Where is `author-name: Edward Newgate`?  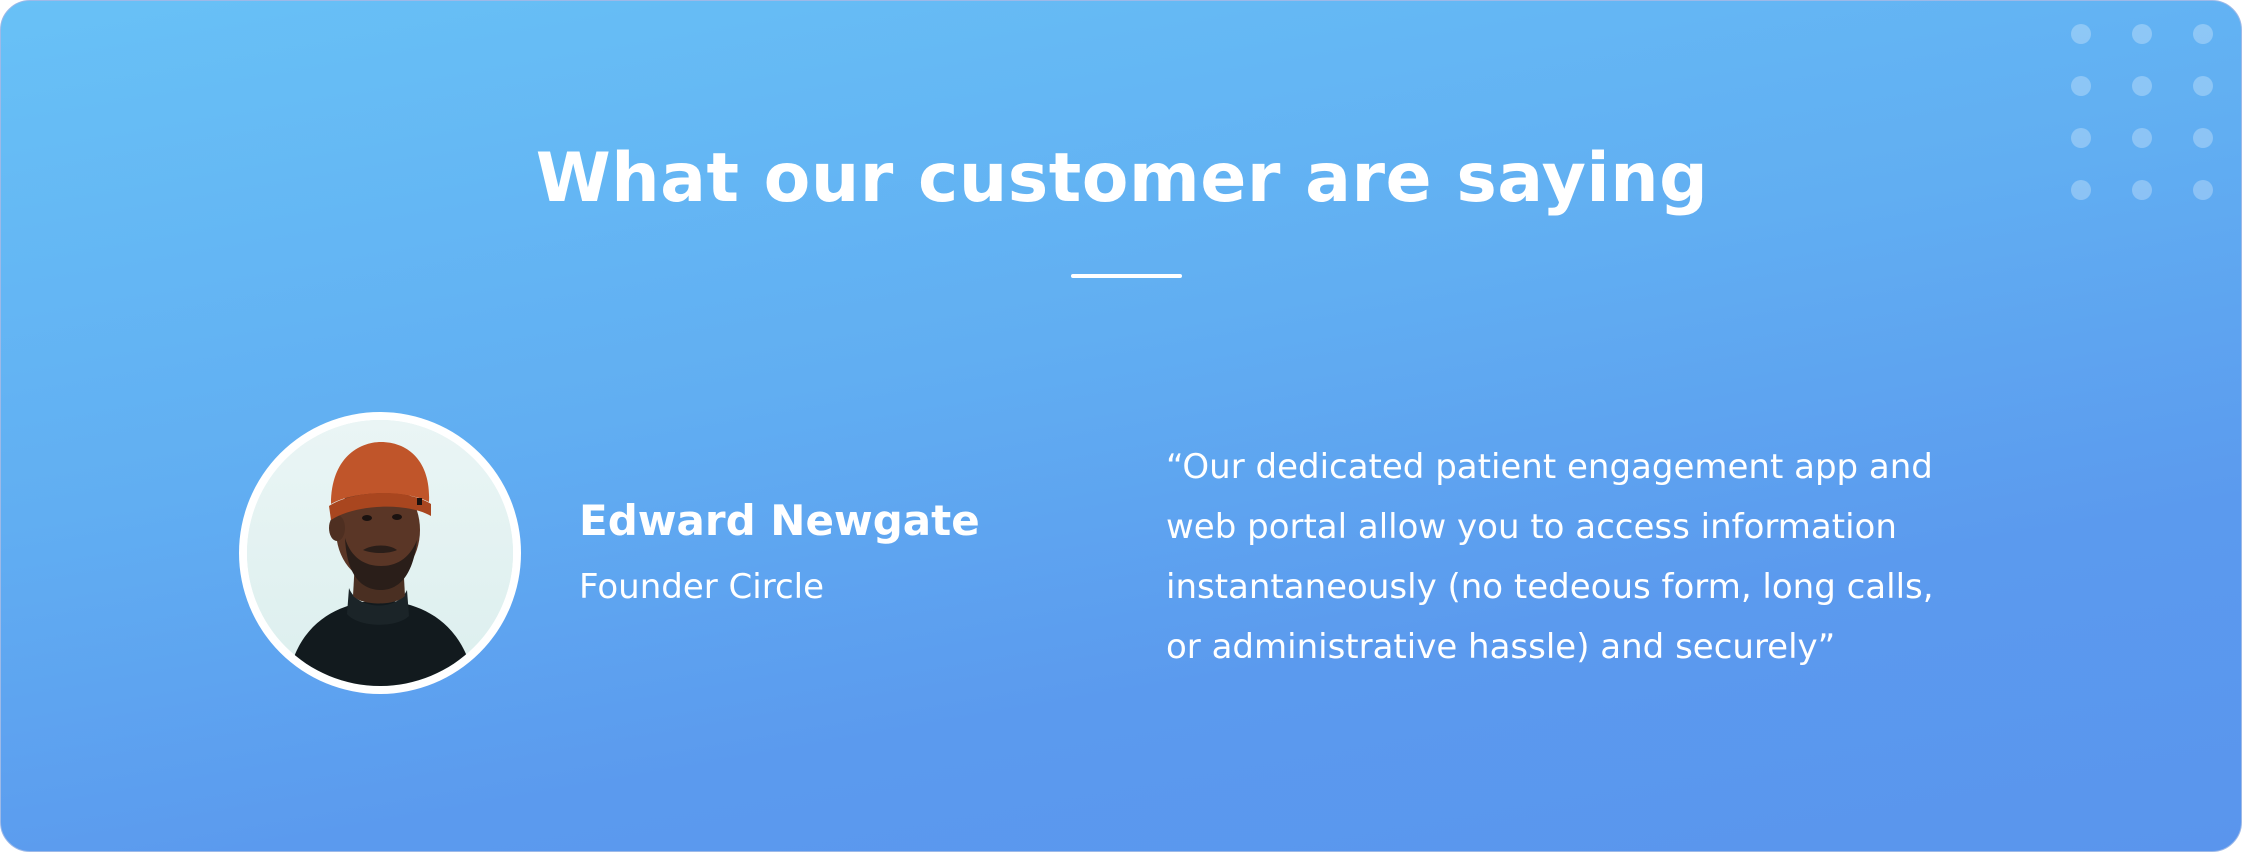
author-name: Edward Newgate is located at coordinates (779, 520).